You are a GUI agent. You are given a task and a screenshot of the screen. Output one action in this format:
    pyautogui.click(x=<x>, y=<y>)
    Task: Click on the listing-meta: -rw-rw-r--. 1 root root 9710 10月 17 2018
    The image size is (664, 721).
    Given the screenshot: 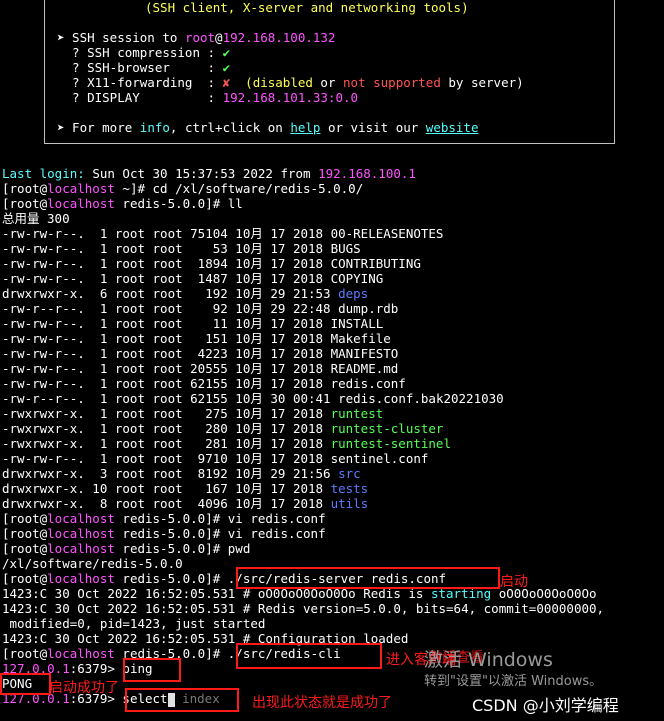 What is the action you would take?
    pyautogui.click(x=166, y=458)
    